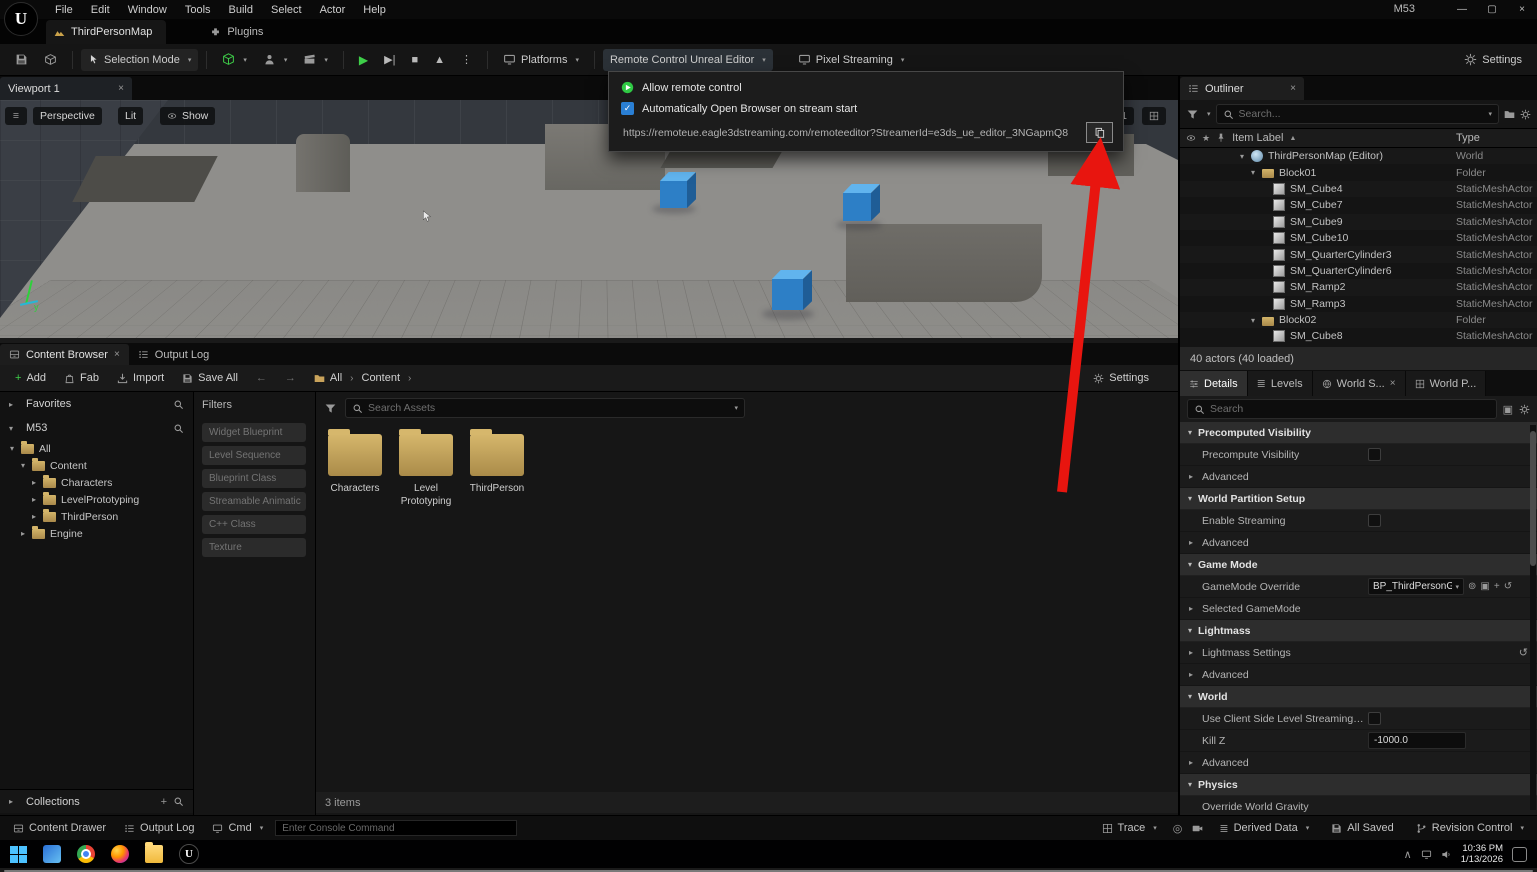  I want to click on filter-chip: Widget Blueprint, so click(254, 432).